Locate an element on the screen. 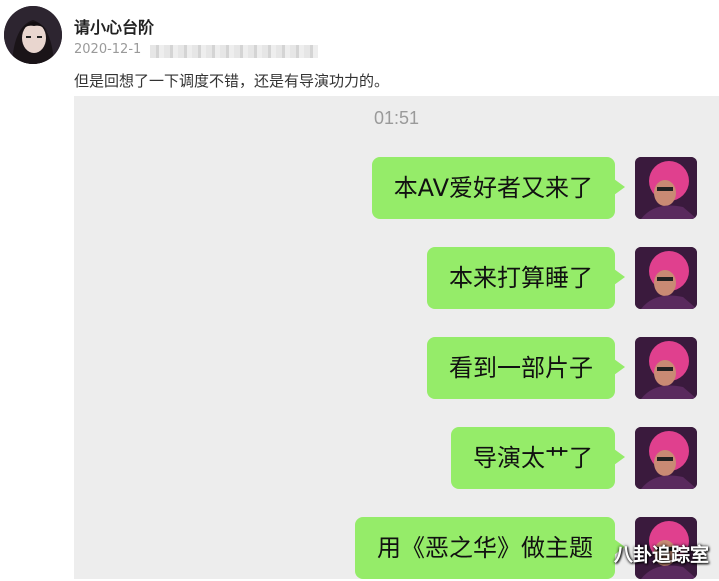 This screenshot has width=719, height=581. watermark: 八卦追踪室 is located at coordinates (661, 555).